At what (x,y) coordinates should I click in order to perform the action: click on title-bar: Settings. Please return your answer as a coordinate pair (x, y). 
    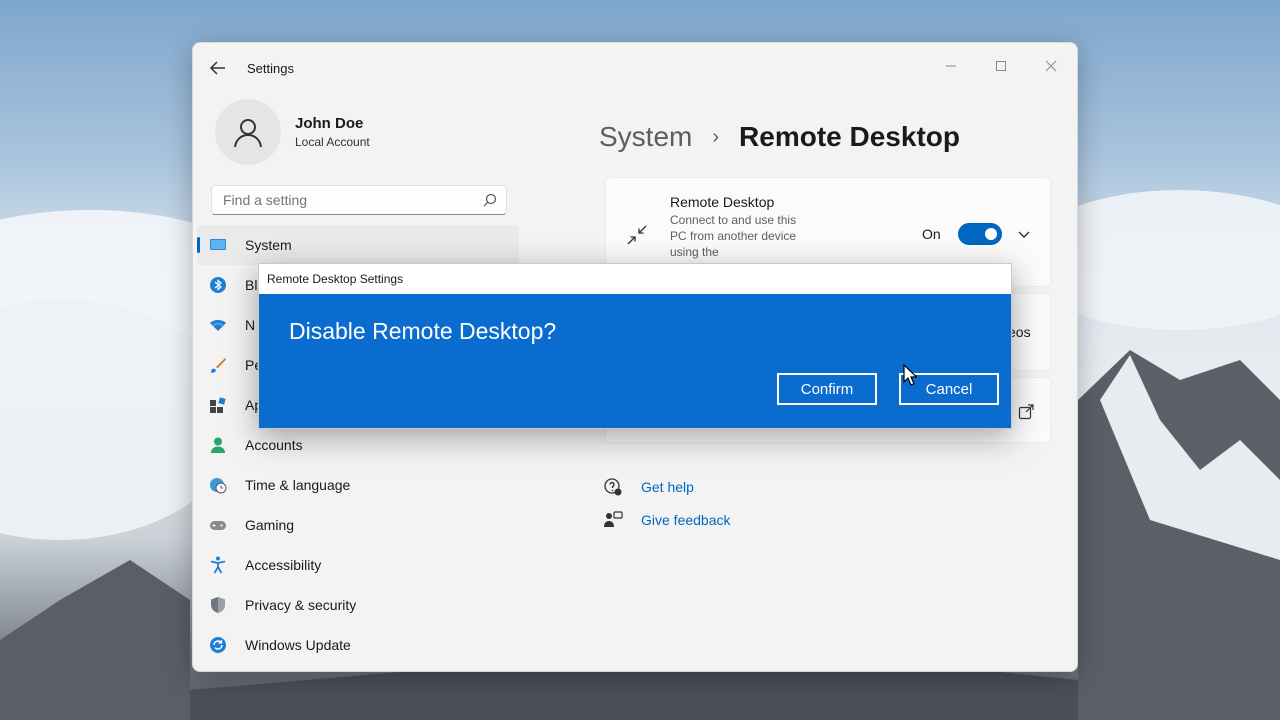
    Looking at the image, I should click on (635, 67).